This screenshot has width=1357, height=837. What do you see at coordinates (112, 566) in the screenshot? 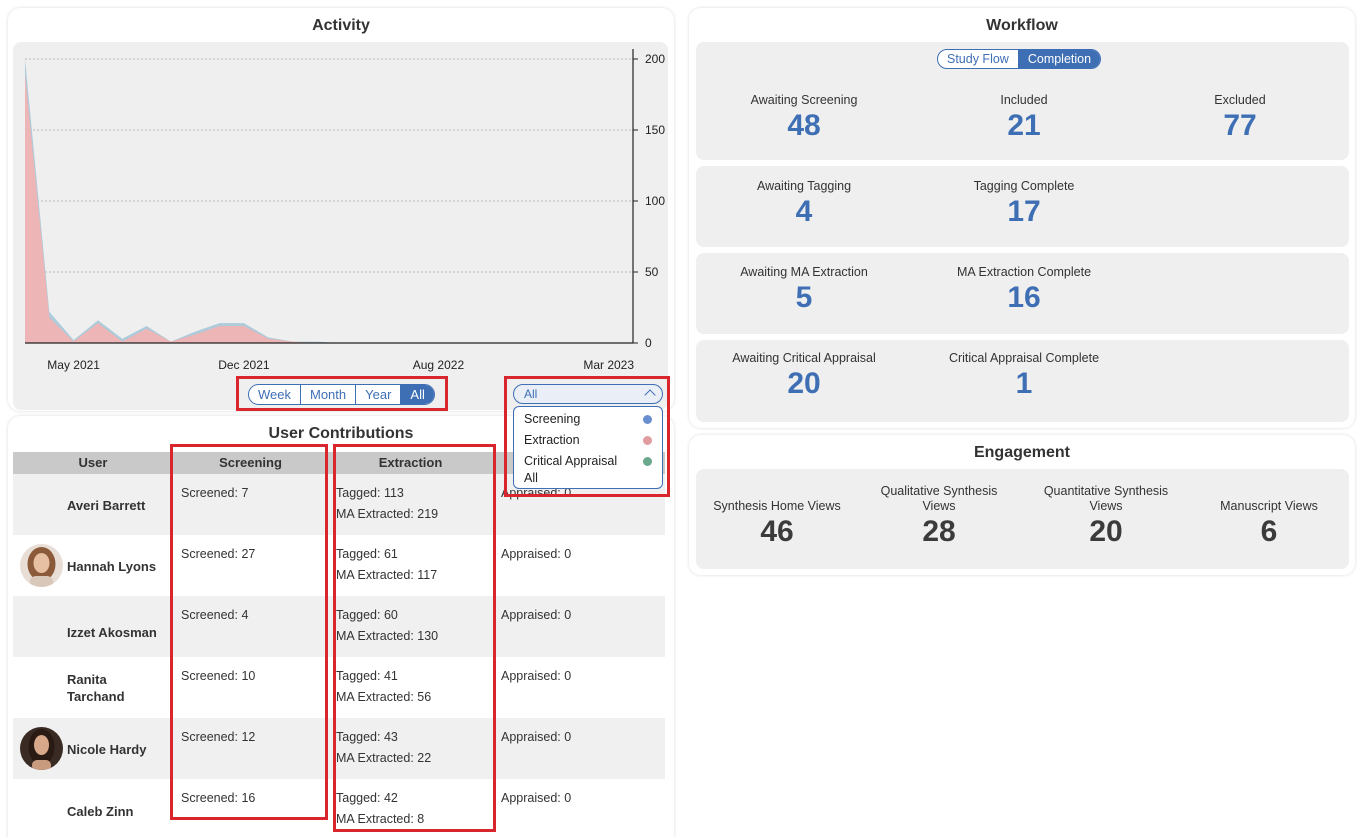
I see `user-name: Hannah Lyons` at bounding box center [112, 566].